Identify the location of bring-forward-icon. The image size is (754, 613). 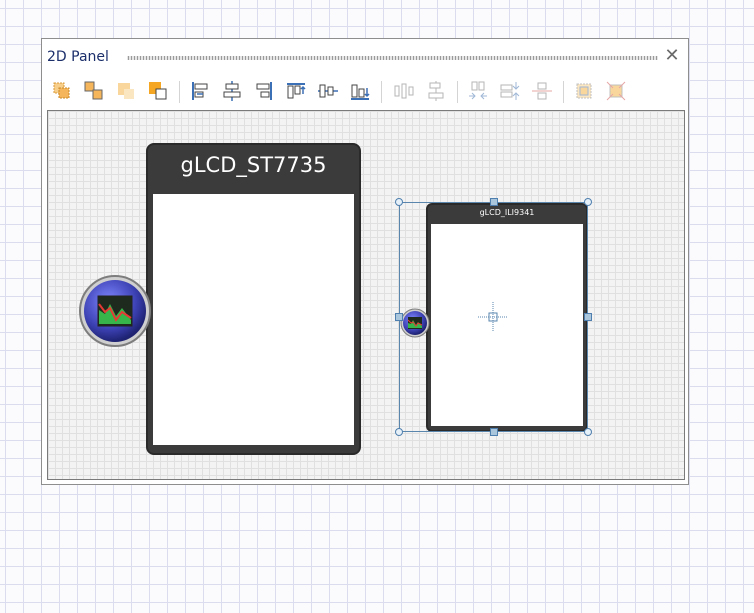
(158, 91).